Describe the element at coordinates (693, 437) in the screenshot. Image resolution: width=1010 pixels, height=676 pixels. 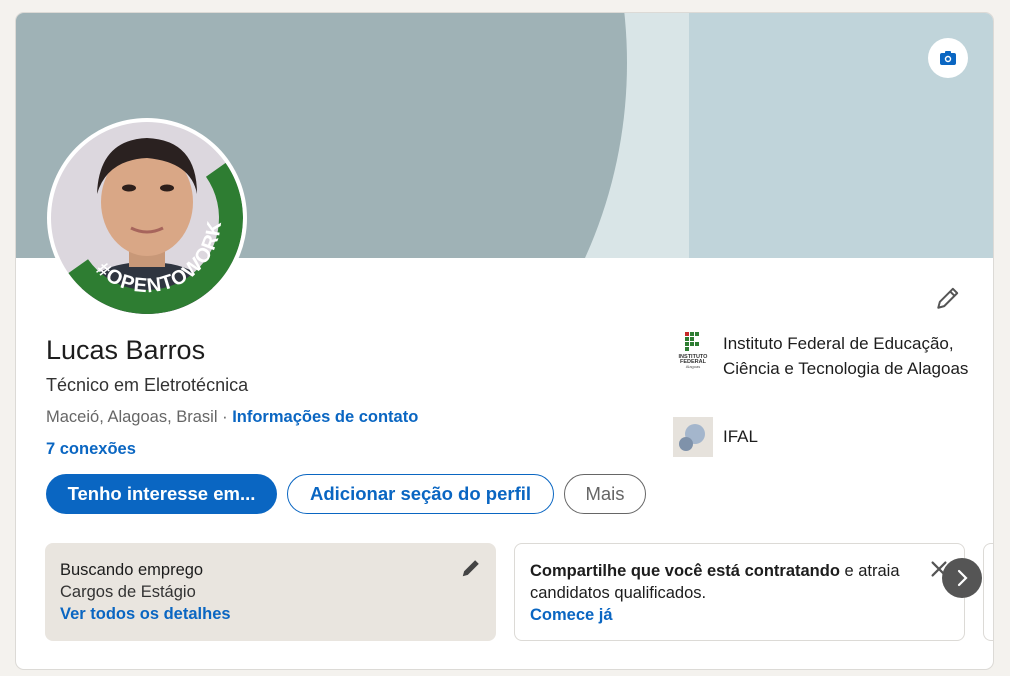
I see `company-logo-icon` at that location.